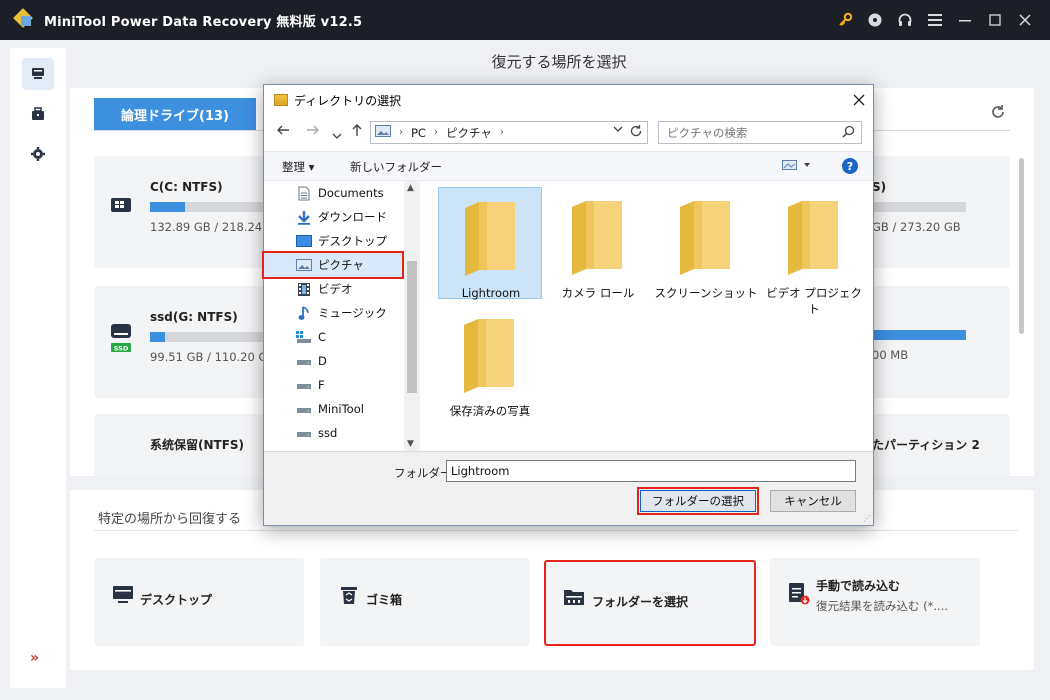 This screenshot has height=700, width=1050. What do you see at coordinates (574, 598) in the screenshot?
I see `folder-select-icon` at bounding box center [574, 598].